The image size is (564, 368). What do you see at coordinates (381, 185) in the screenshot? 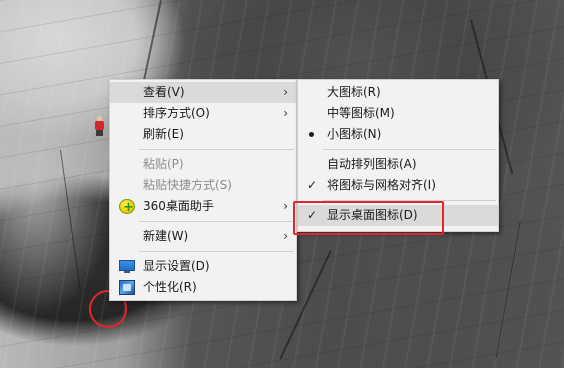
I see `menu-item-label: 将图标与网格对齐(I)` at bounding box center [381, 185].